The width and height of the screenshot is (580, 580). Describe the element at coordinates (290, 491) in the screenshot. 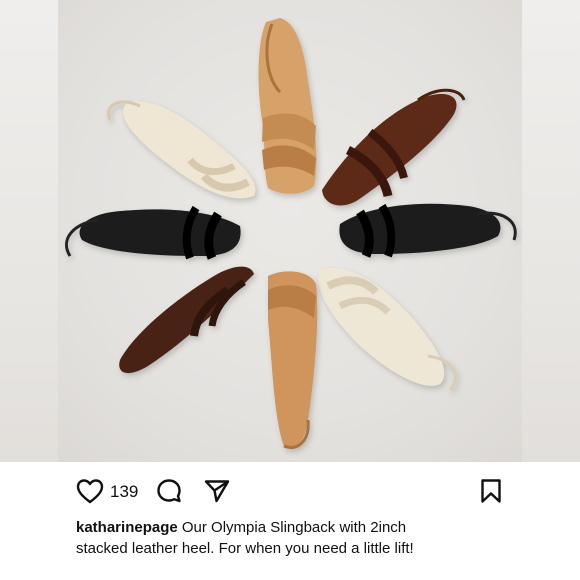

I see `post-actions-bar: 139` at that location.